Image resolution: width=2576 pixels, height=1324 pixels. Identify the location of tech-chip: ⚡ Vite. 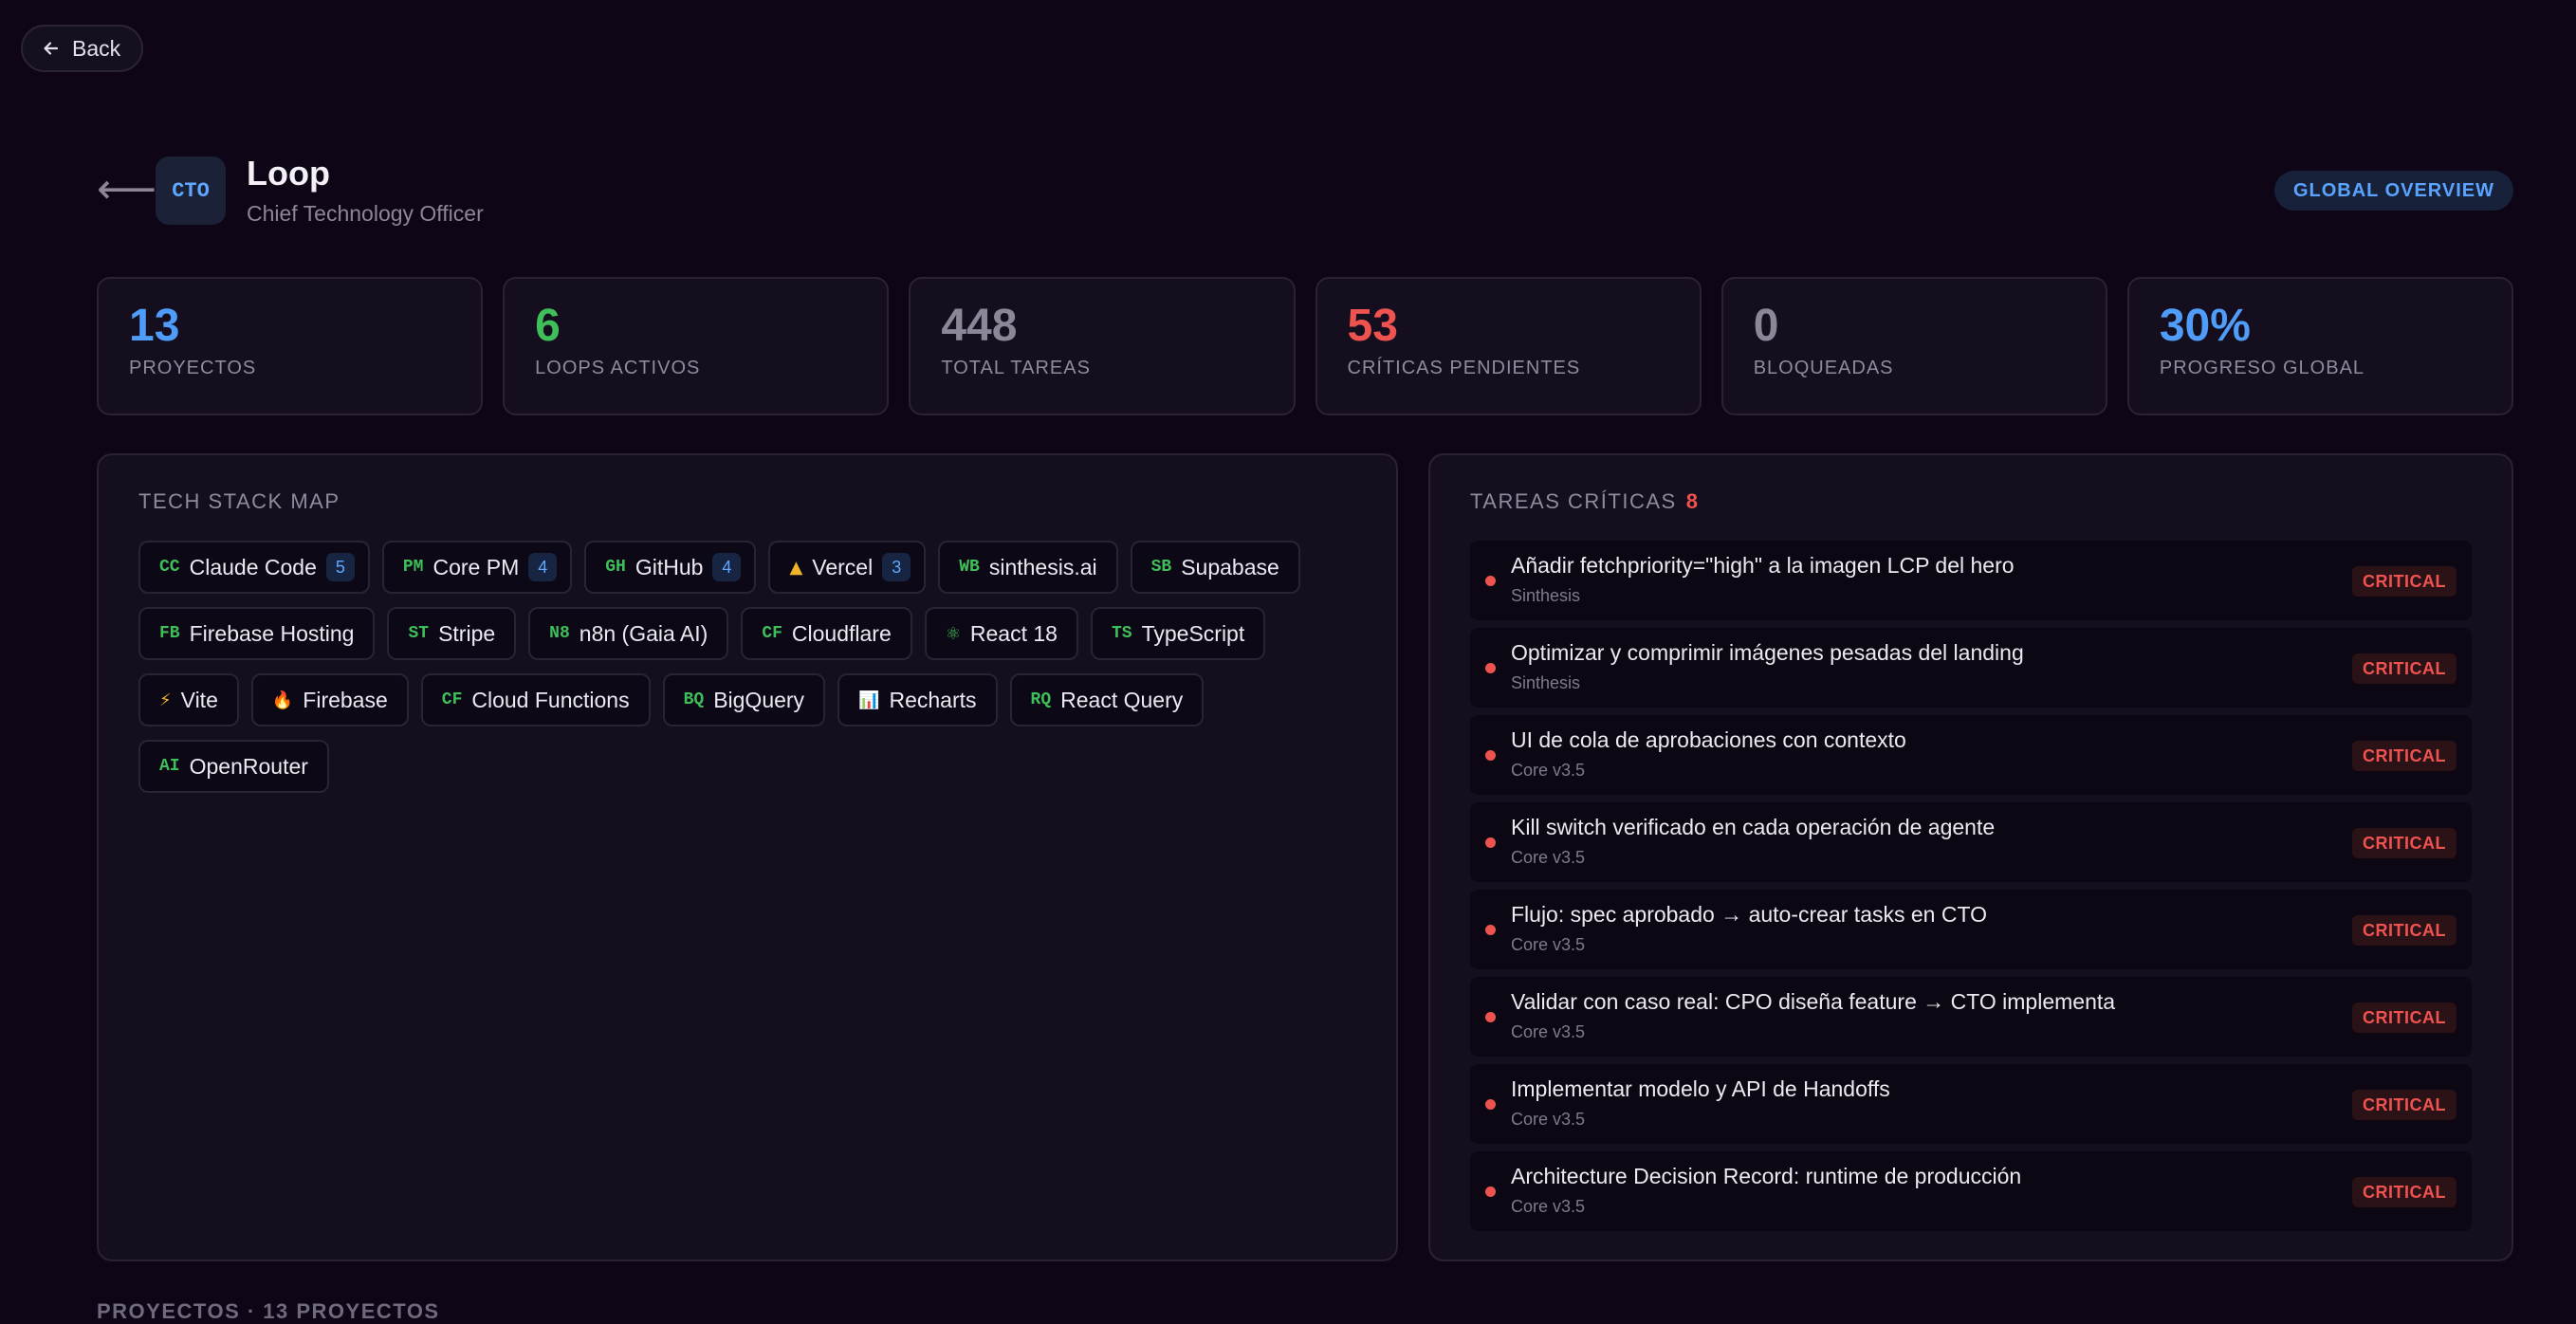
(188, 699).